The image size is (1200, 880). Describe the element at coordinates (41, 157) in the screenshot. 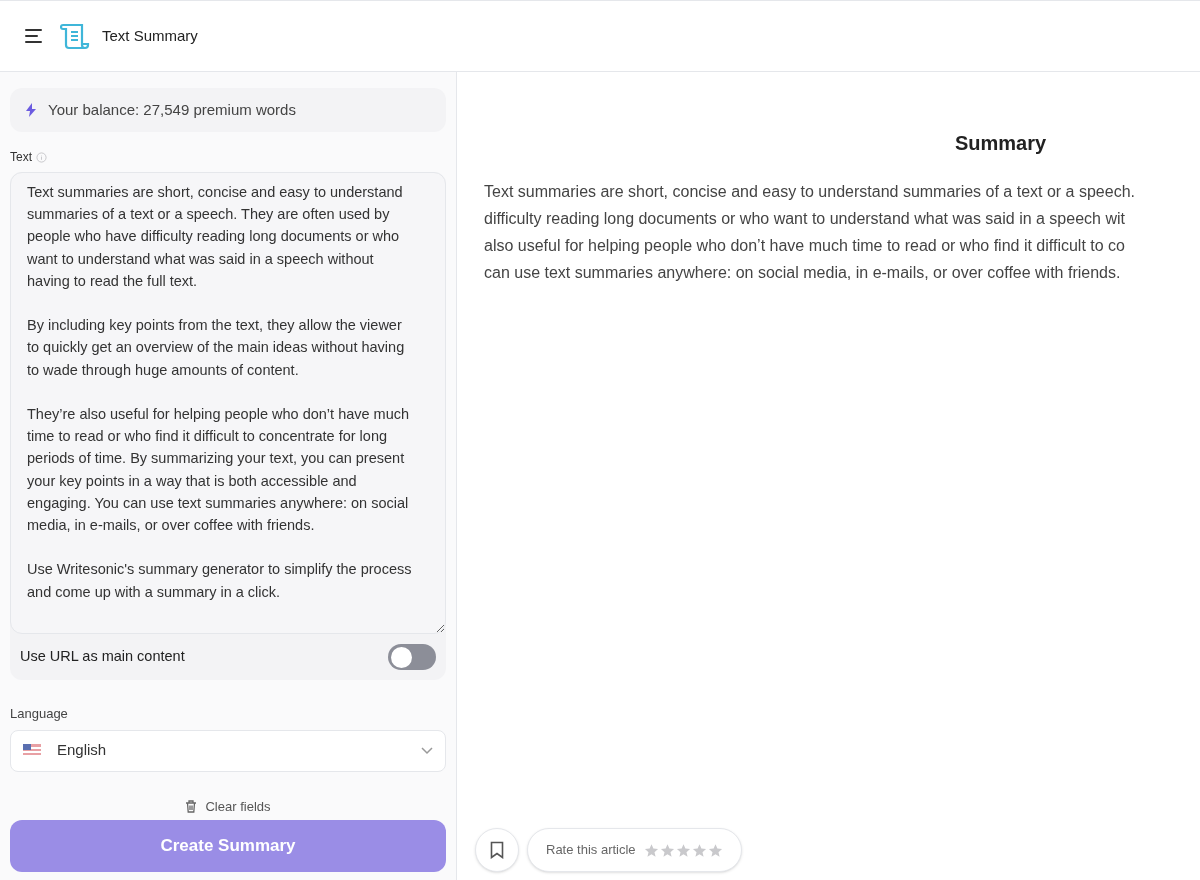

I see `info-icon` at that location.